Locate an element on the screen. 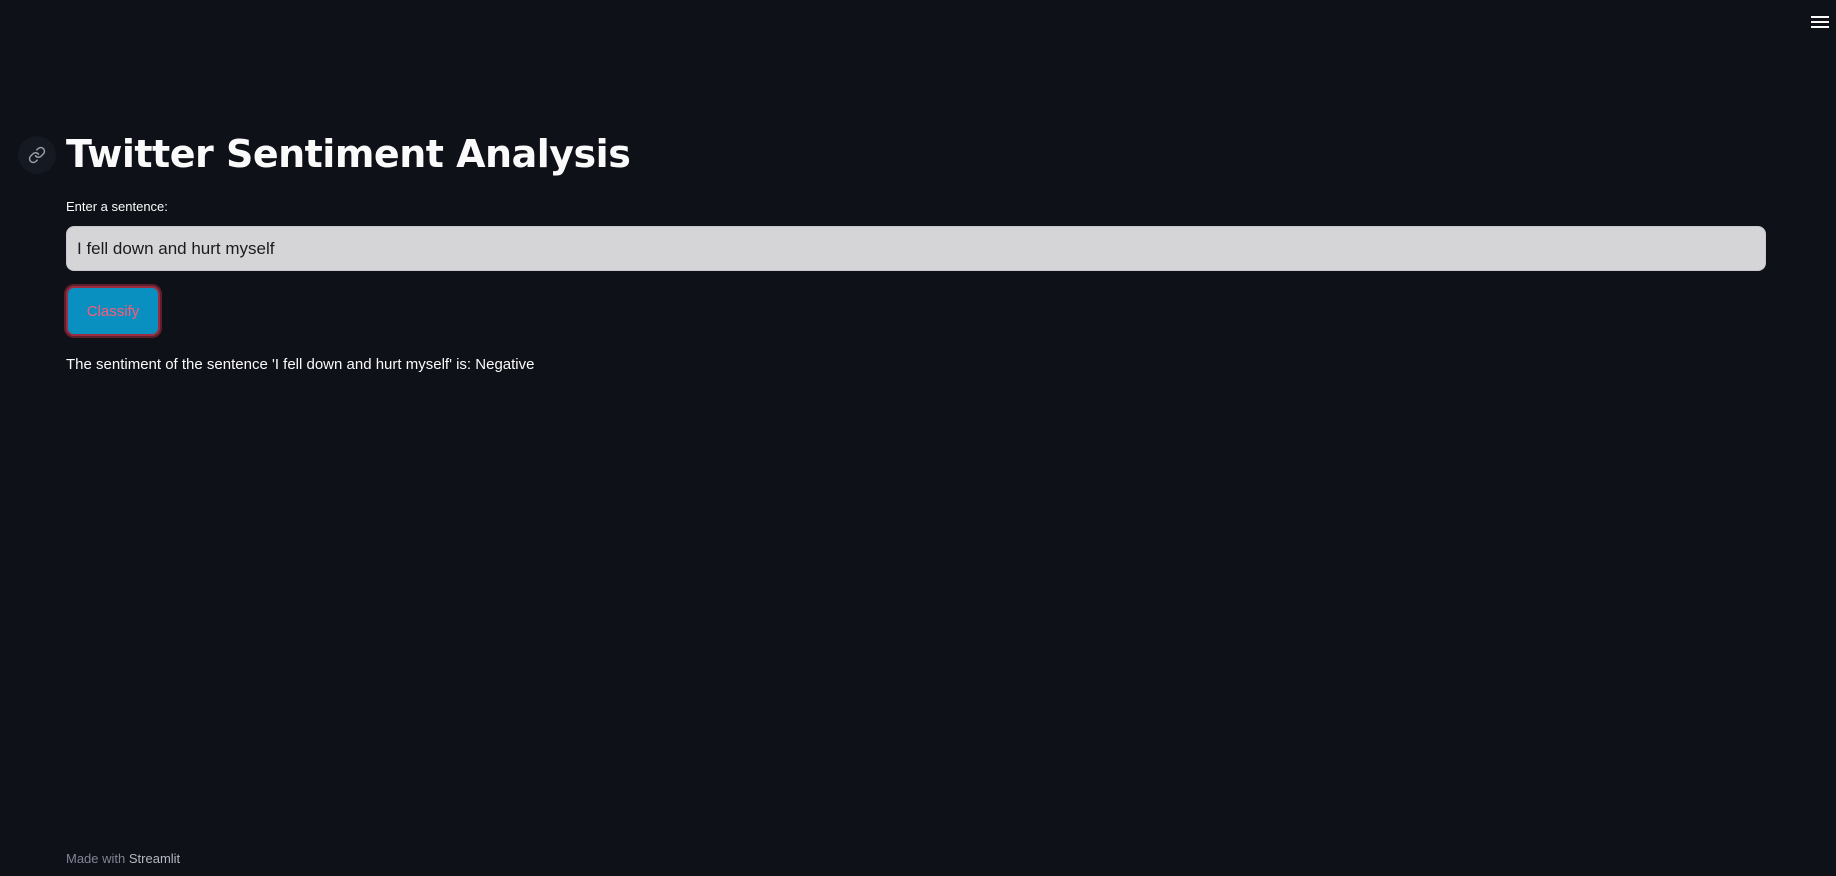 The height and width of the screenshot is (876, 1836). hamburger-menu-icon is located at coordinates (1820, 22).